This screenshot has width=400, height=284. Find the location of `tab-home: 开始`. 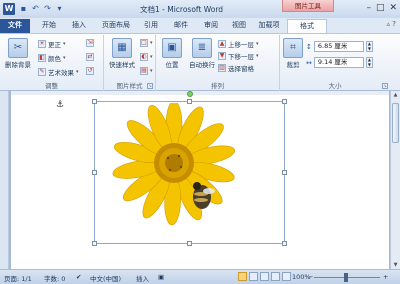

tab-home: 开始 is located at coordinates (49, 26).